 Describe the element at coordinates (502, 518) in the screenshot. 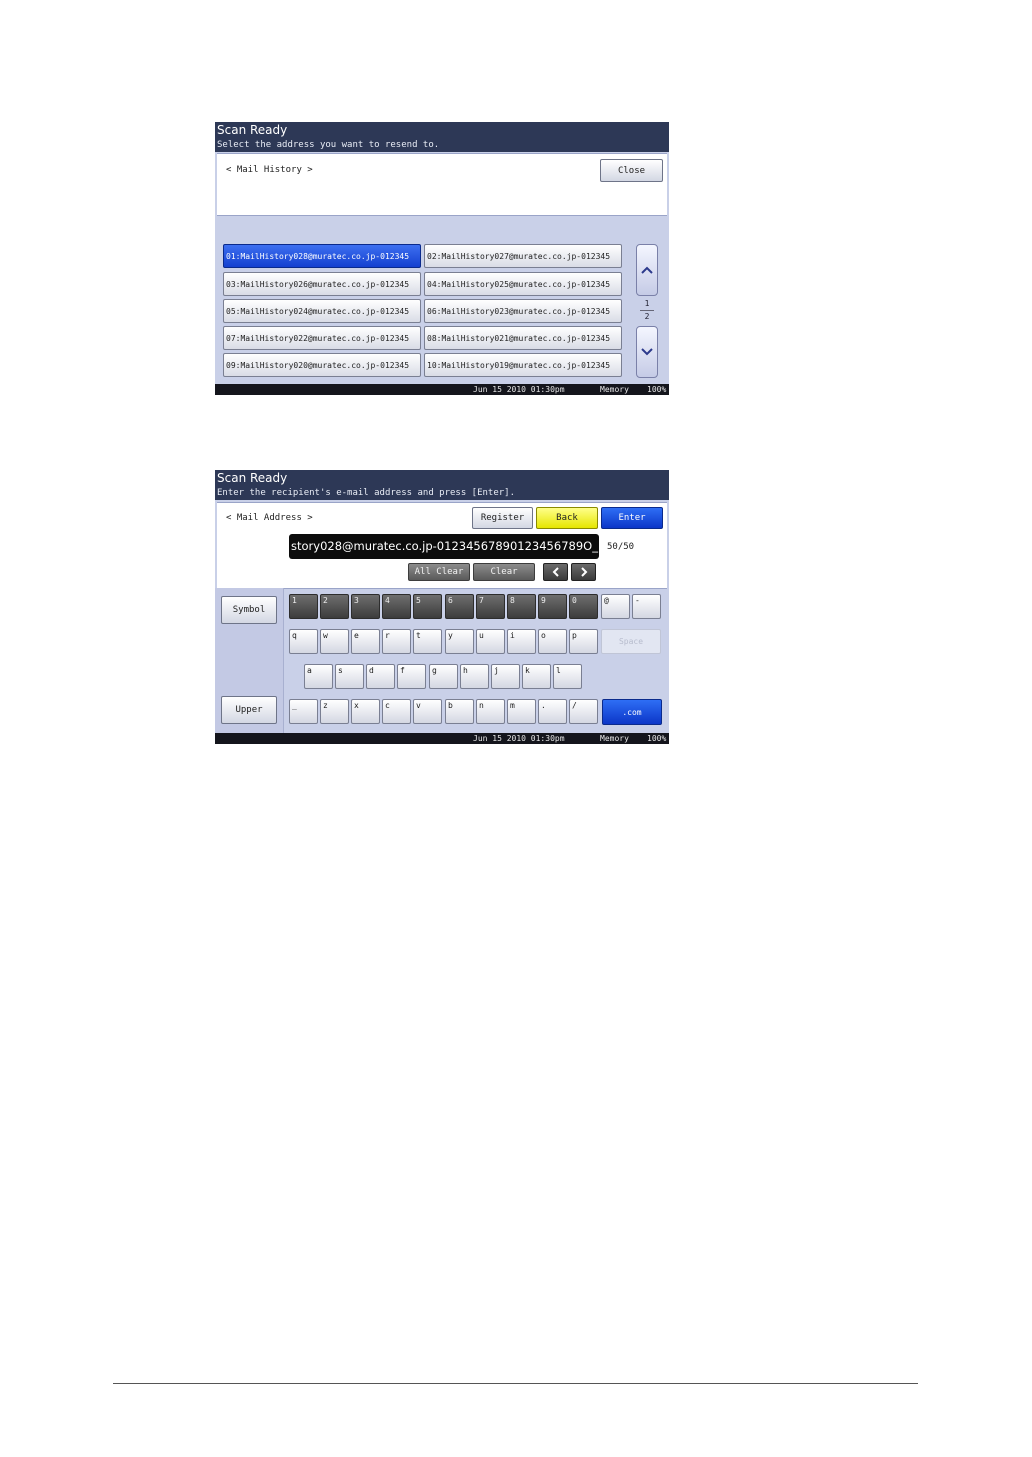

I see `register-button: Register` at that location.